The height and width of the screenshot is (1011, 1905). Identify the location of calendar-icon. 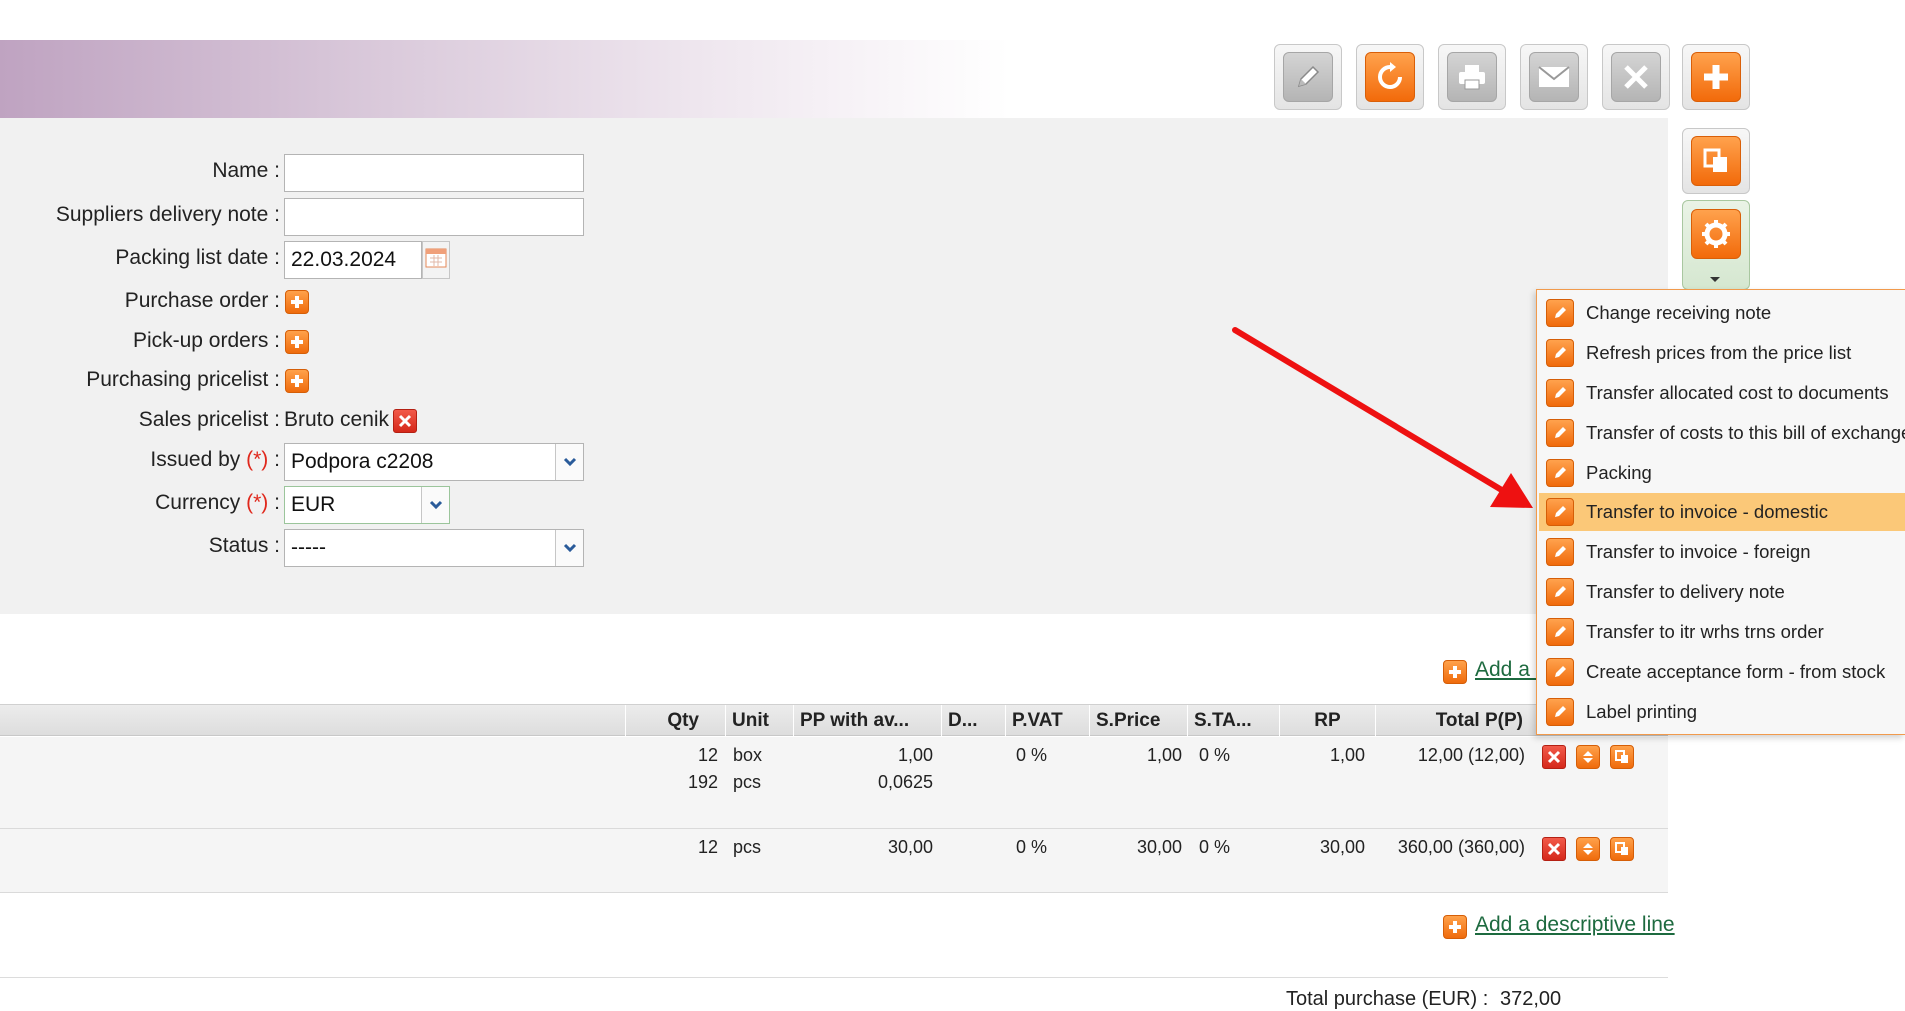
(436, 260).